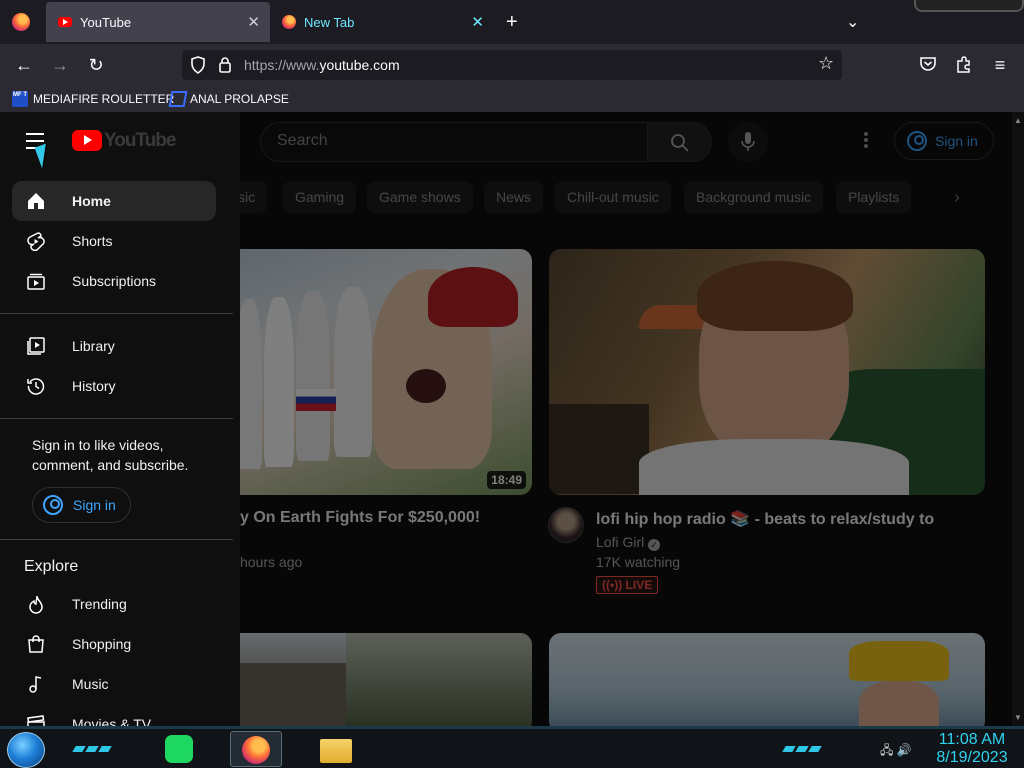 The height and width of the screenshot is (768, 1024). Describe the element at coordinates (158, 22) in the screenshot. I see `tab-youtube: YouTube ✕` at that location.